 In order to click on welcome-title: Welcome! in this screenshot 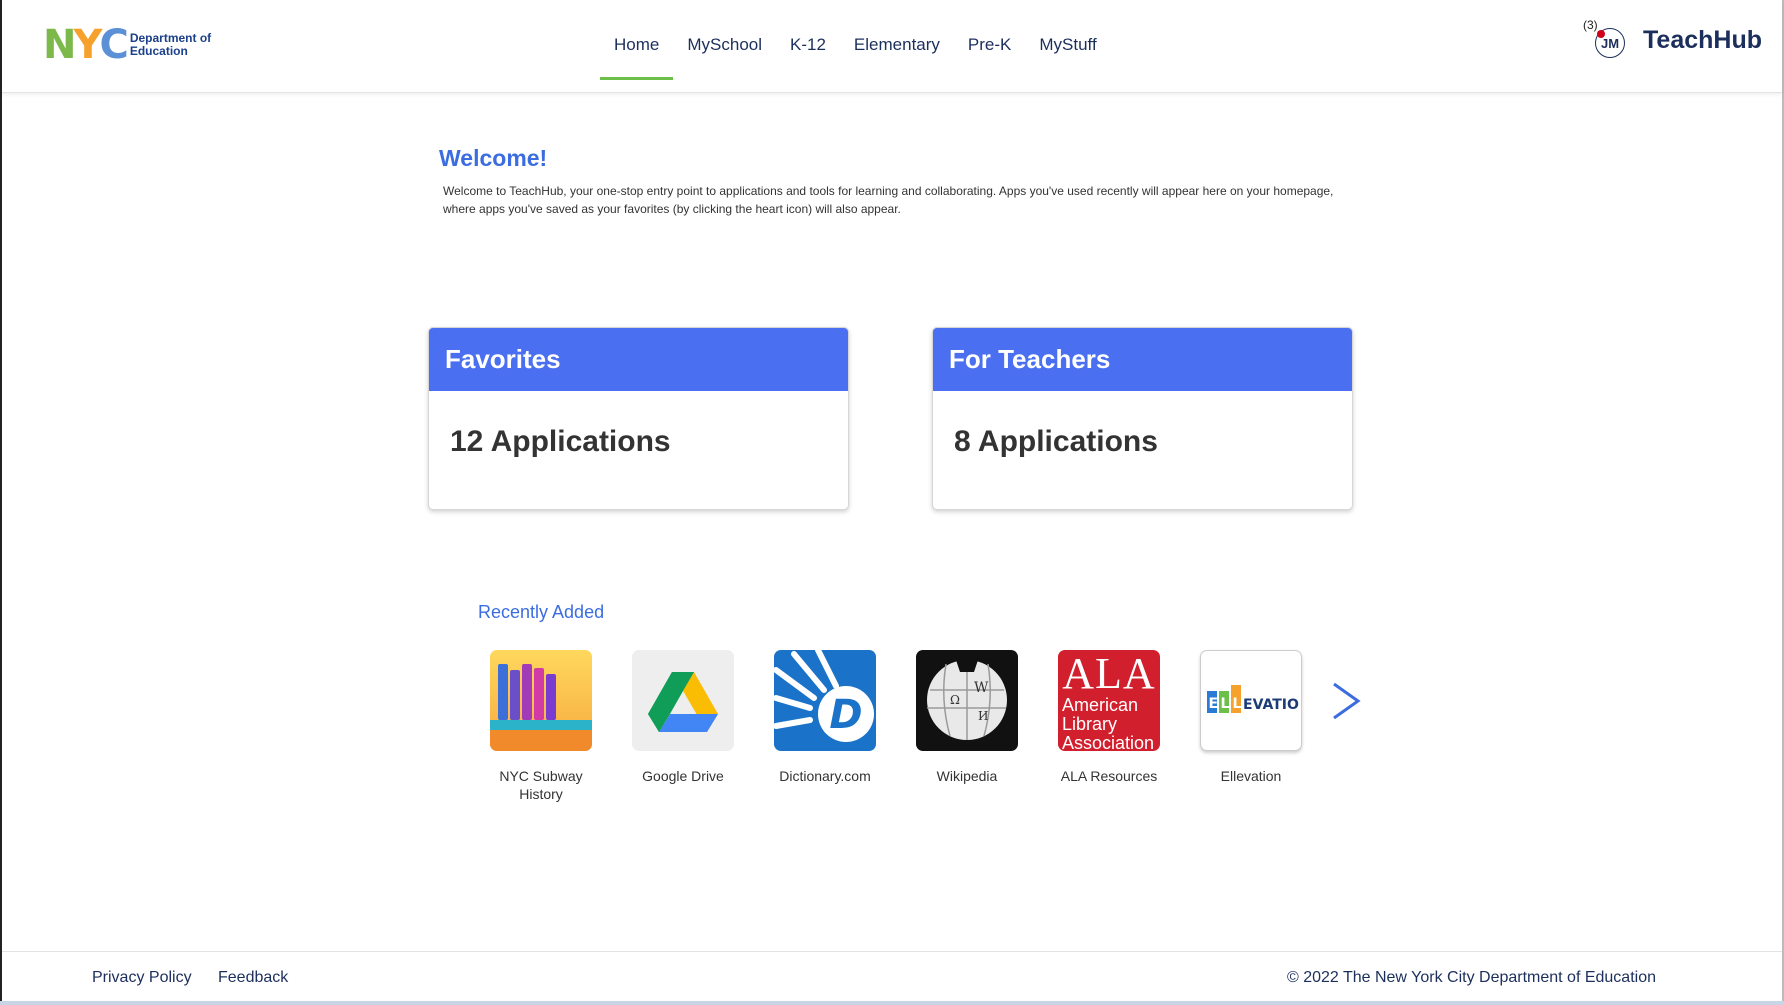, I will do `click(493, 158)`.